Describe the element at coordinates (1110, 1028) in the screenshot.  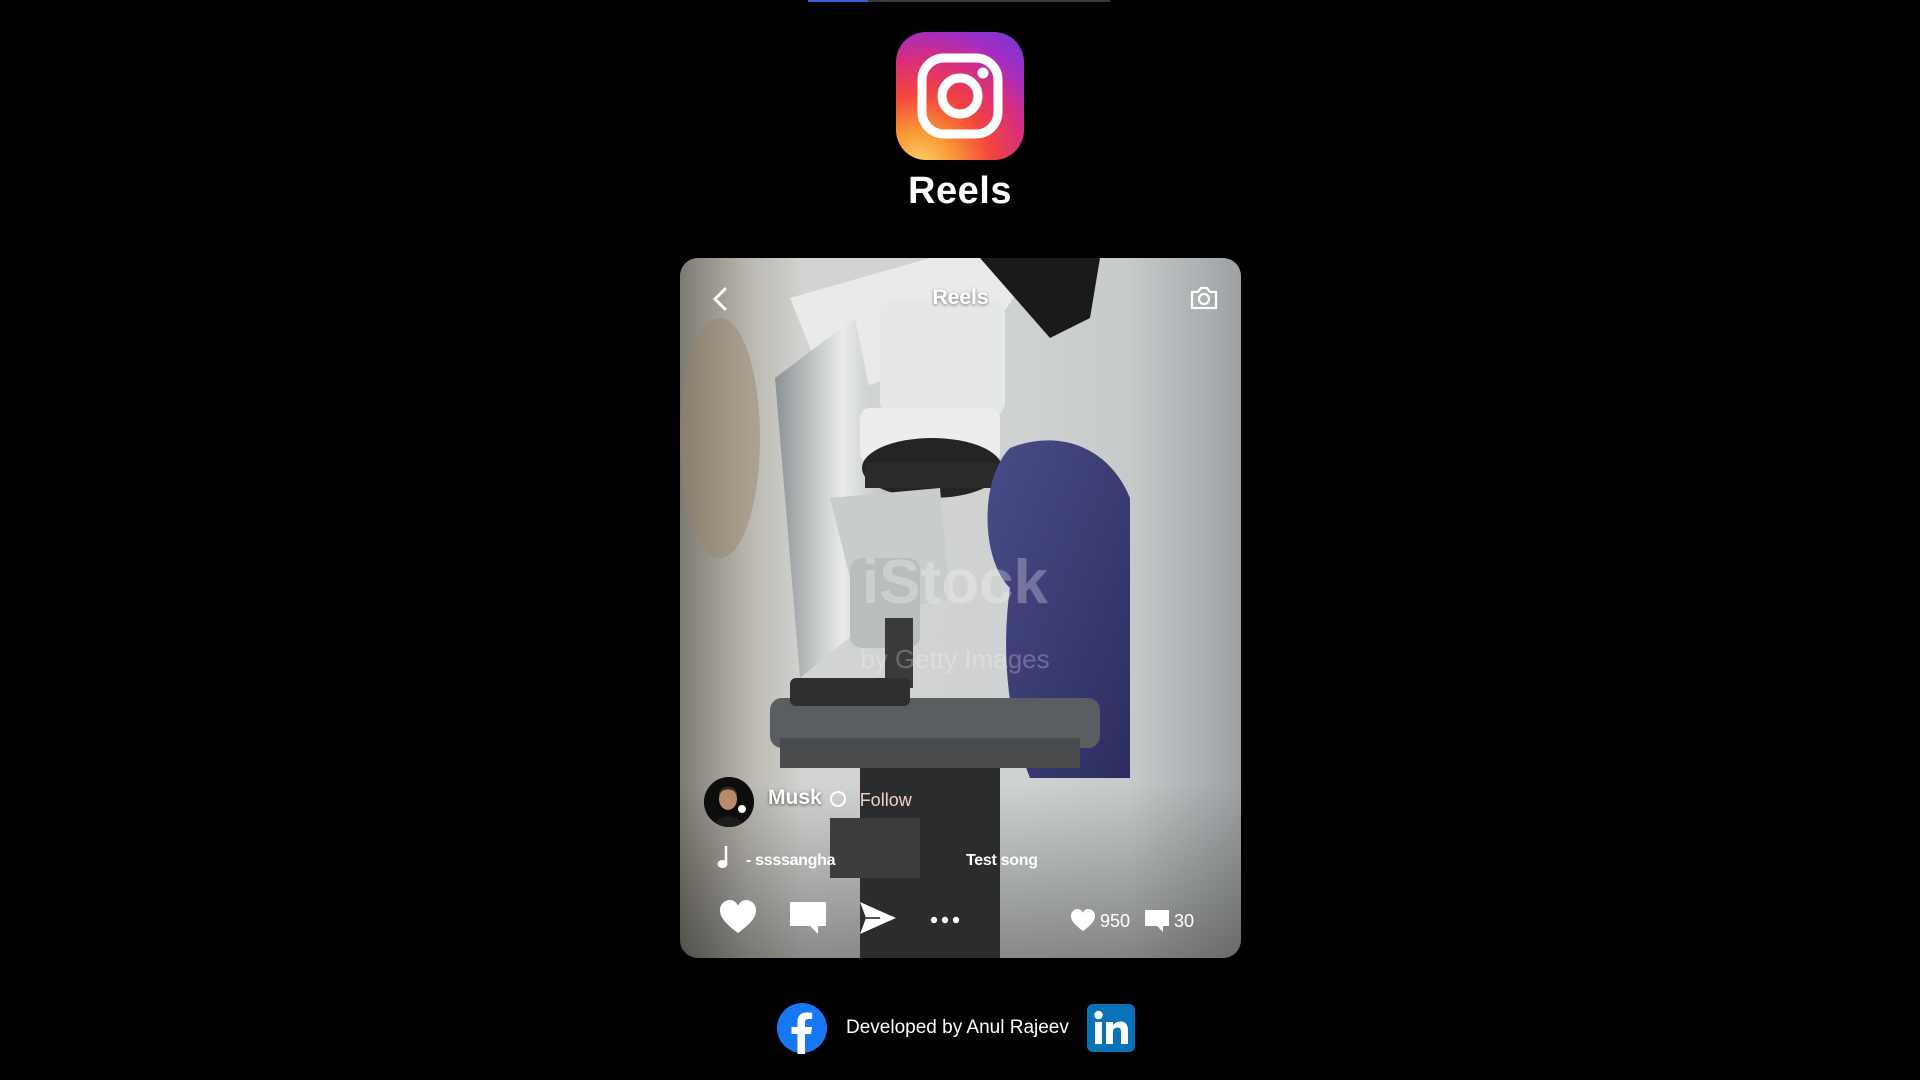
I see `linkedin-icon` at that location.